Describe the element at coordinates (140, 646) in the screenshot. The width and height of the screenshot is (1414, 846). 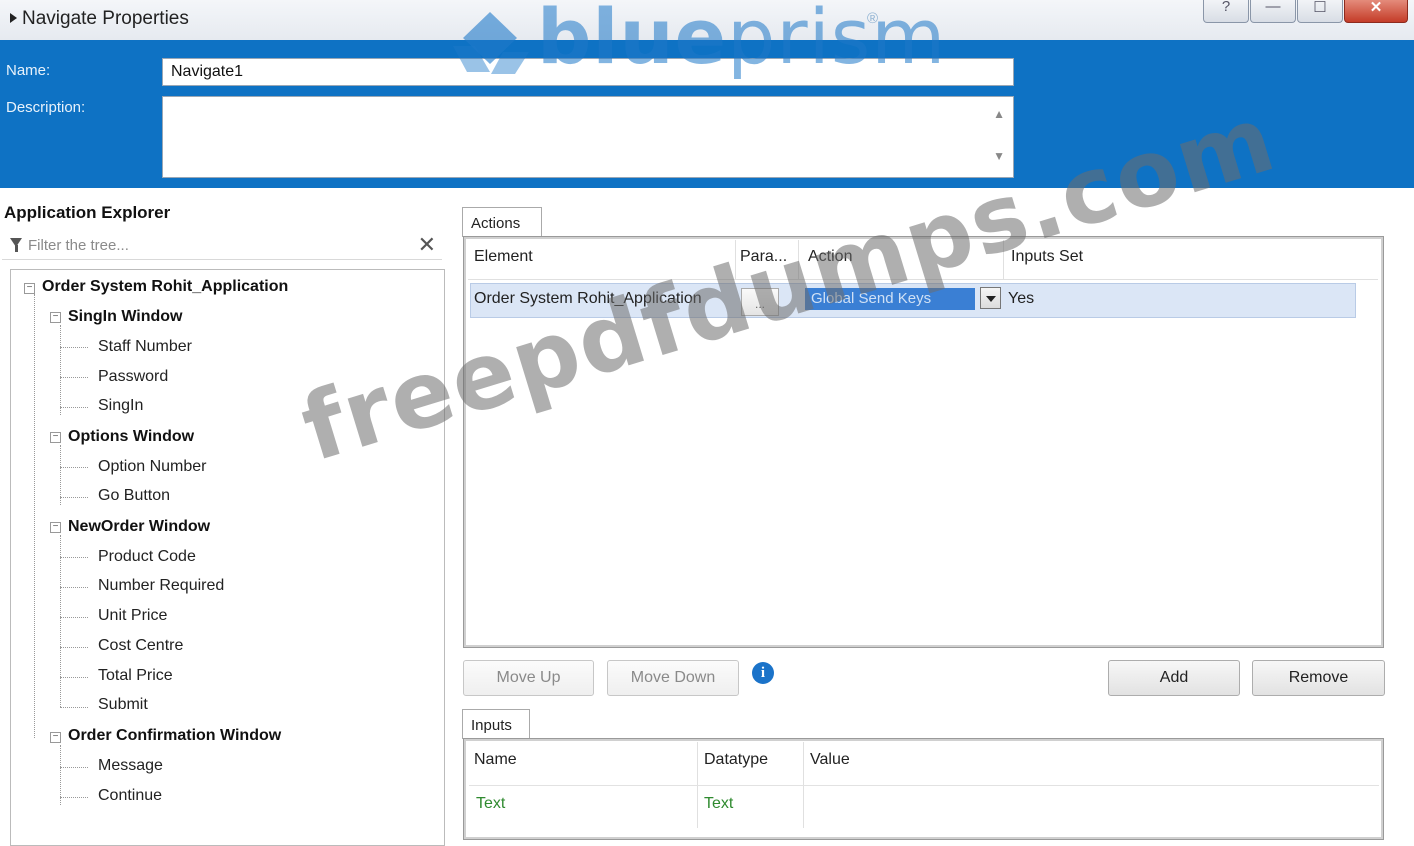
I see `tree-node-cost-centre: Cost Centre` at that location.